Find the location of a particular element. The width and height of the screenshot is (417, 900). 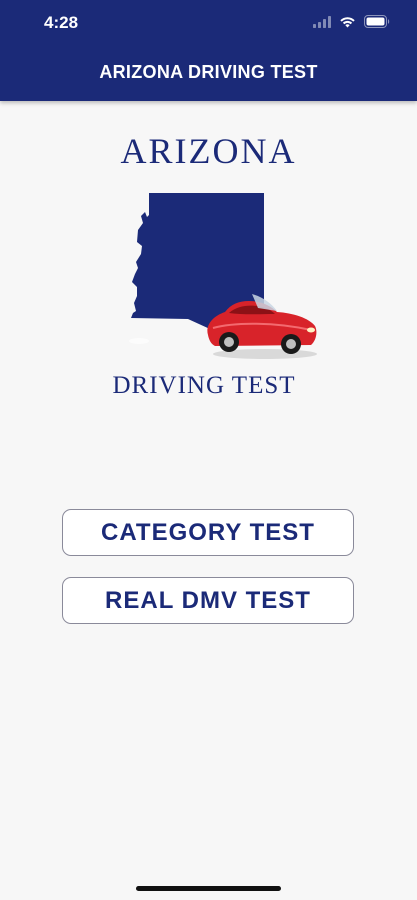

logo-title: ARIZONA is located at coordinates (208, 151).